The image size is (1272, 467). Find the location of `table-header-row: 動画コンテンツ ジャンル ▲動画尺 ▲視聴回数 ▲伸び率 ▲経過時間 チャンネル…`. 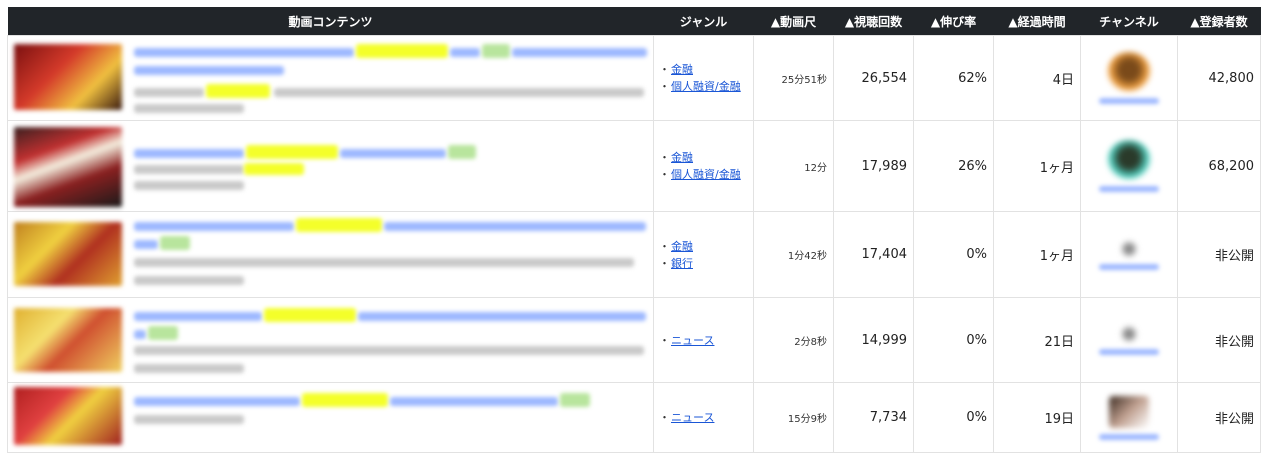

table-header-row: 動画コンテンツ ジャンル ▲動画尺 ▲視聴回数 ▲伸び率 ▲経過時間 チャンネル… is located at coordinates (634, 21).